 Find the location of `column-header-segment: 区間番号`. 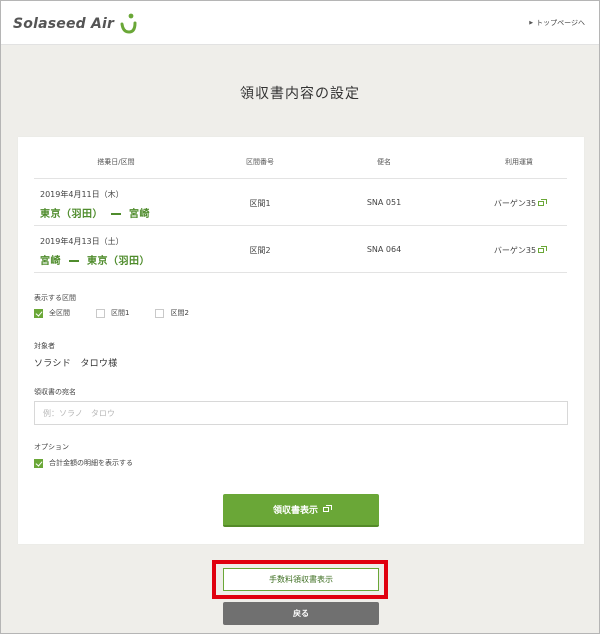

column-header-segment: 区間番号 is located at coordinates (260, 162).